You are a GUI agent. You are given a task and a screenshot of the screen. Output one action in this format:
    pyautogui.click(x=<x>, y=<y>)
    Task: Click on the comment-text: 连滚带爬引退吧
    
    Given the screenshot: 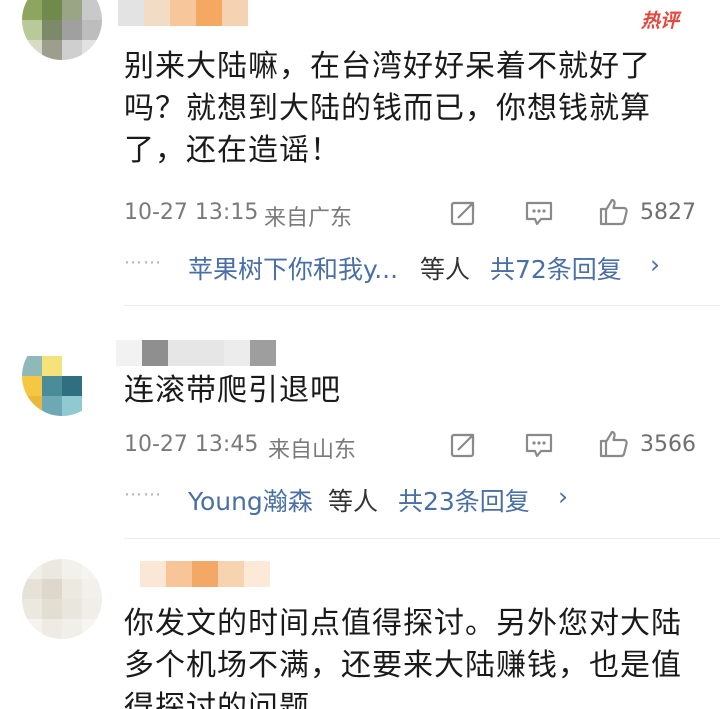 What is the action you would take?
    pyautogui.click(x=232, y=390)
    